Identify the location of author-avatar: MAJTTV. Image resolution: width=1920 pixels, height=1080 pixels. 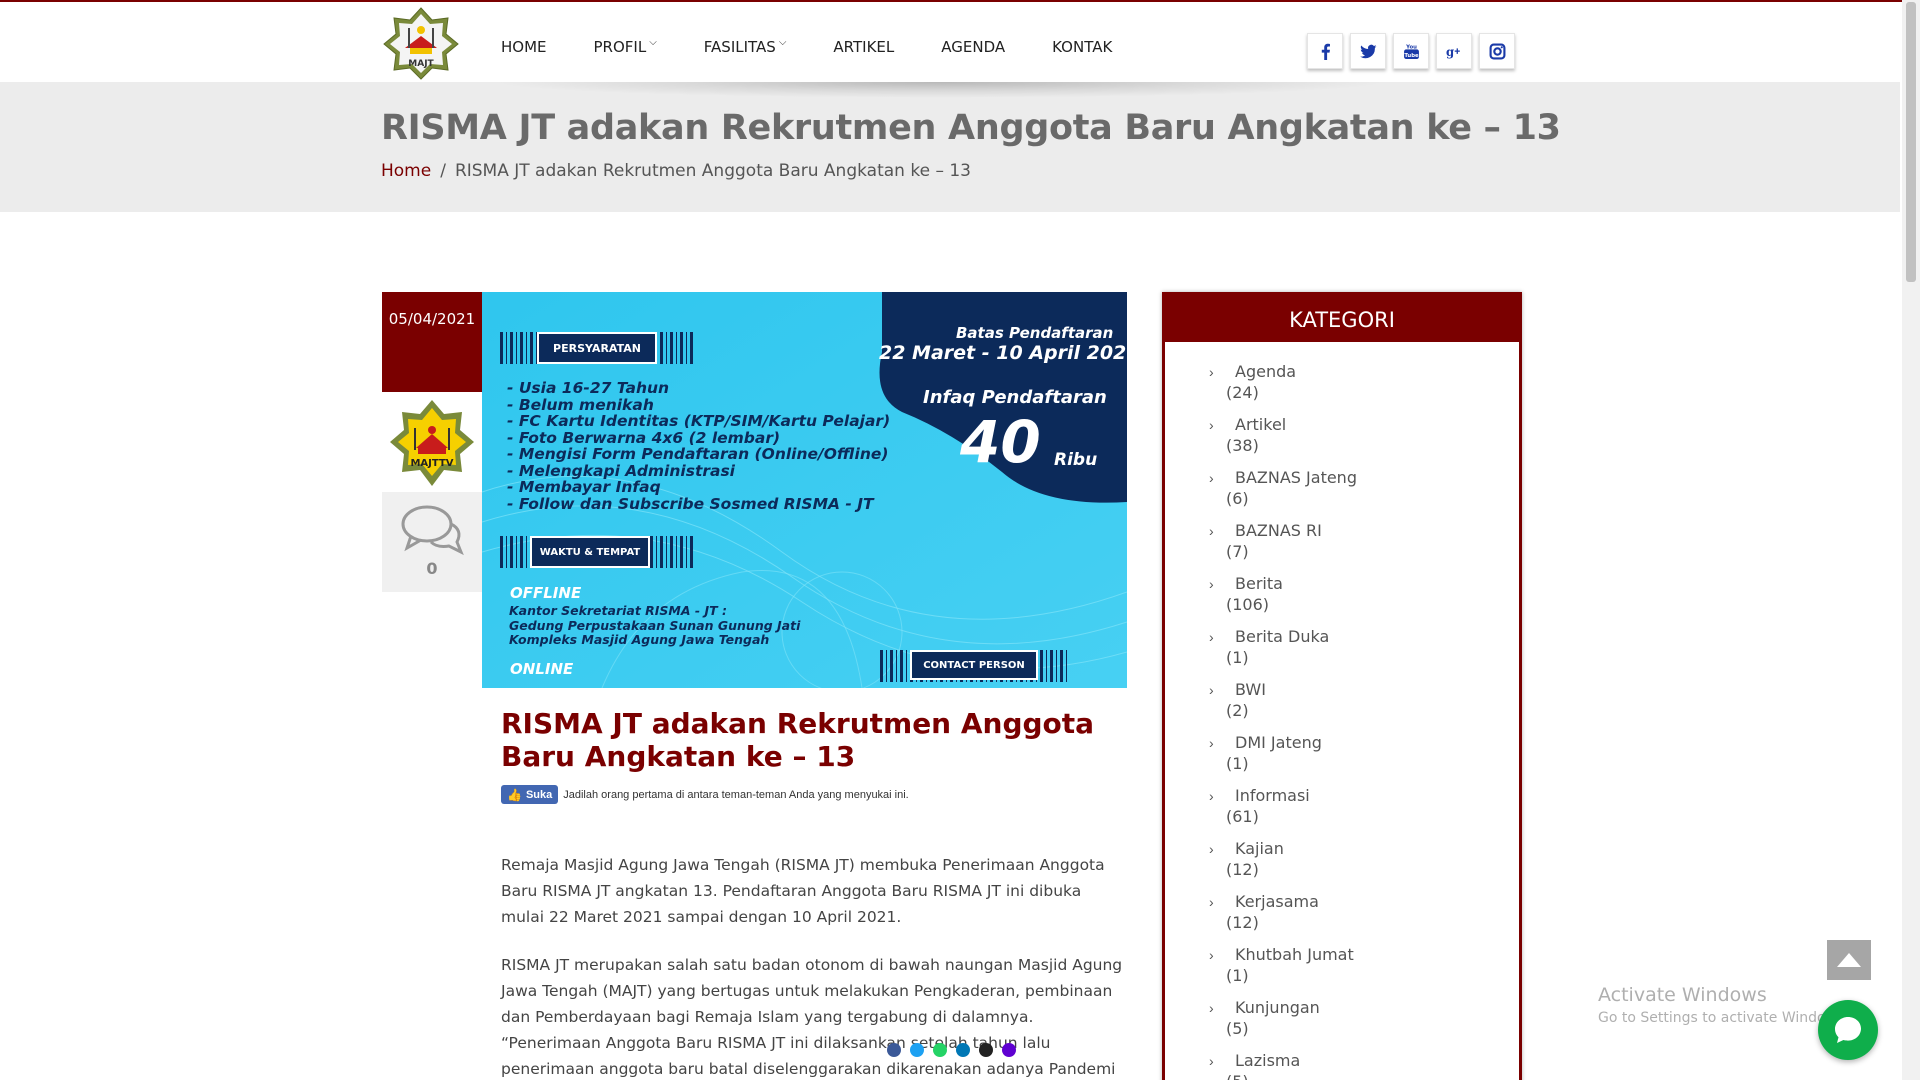
(432, 442).